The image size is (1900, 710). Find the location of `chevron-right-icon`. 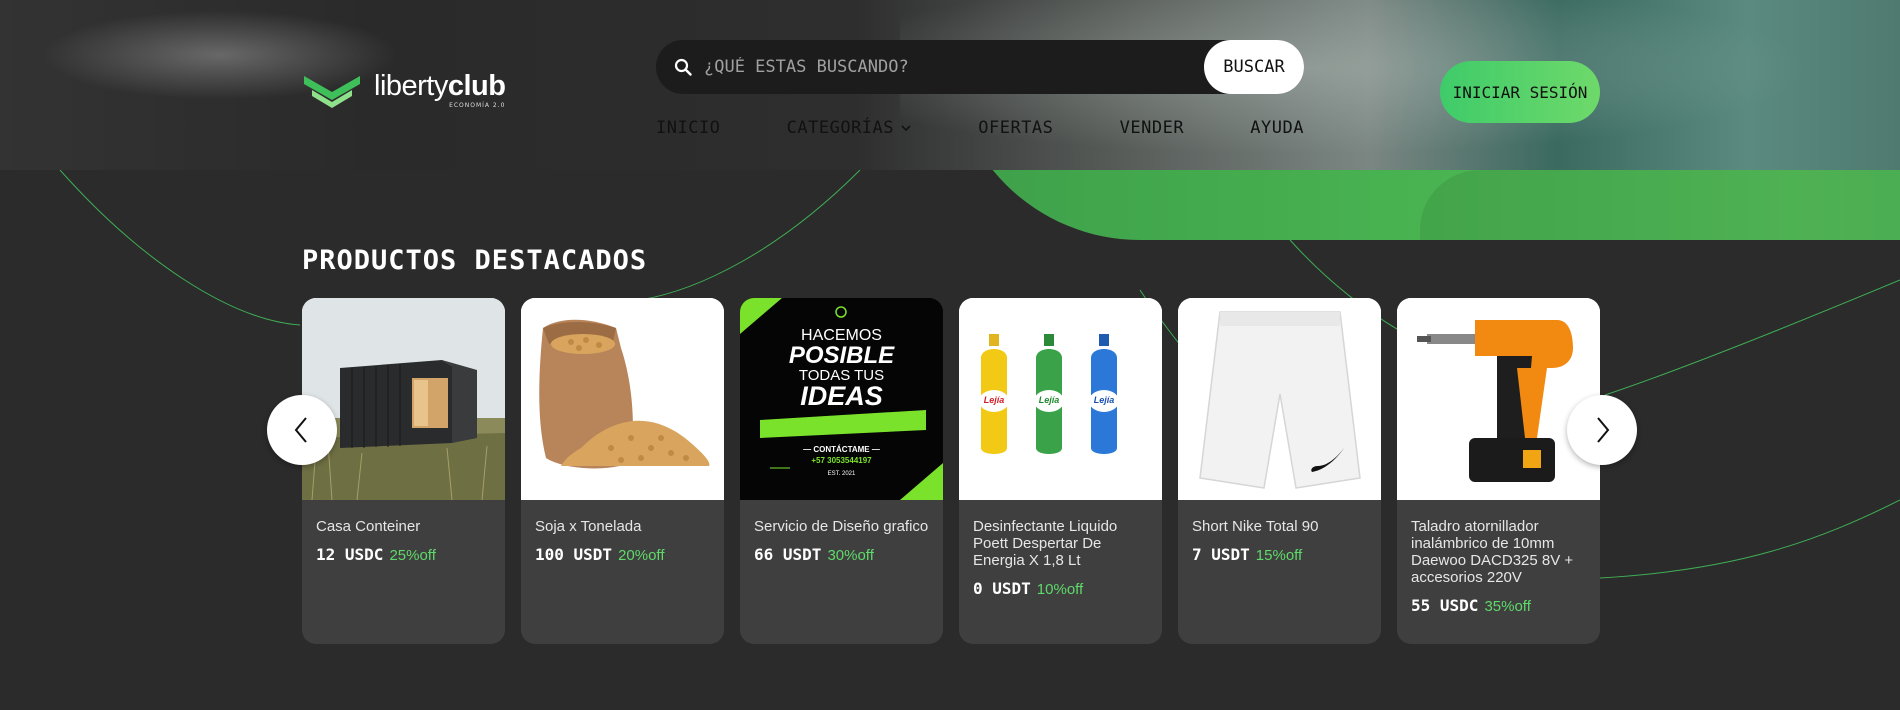

chevron-right-icon is located at coordinates (1603, 430).